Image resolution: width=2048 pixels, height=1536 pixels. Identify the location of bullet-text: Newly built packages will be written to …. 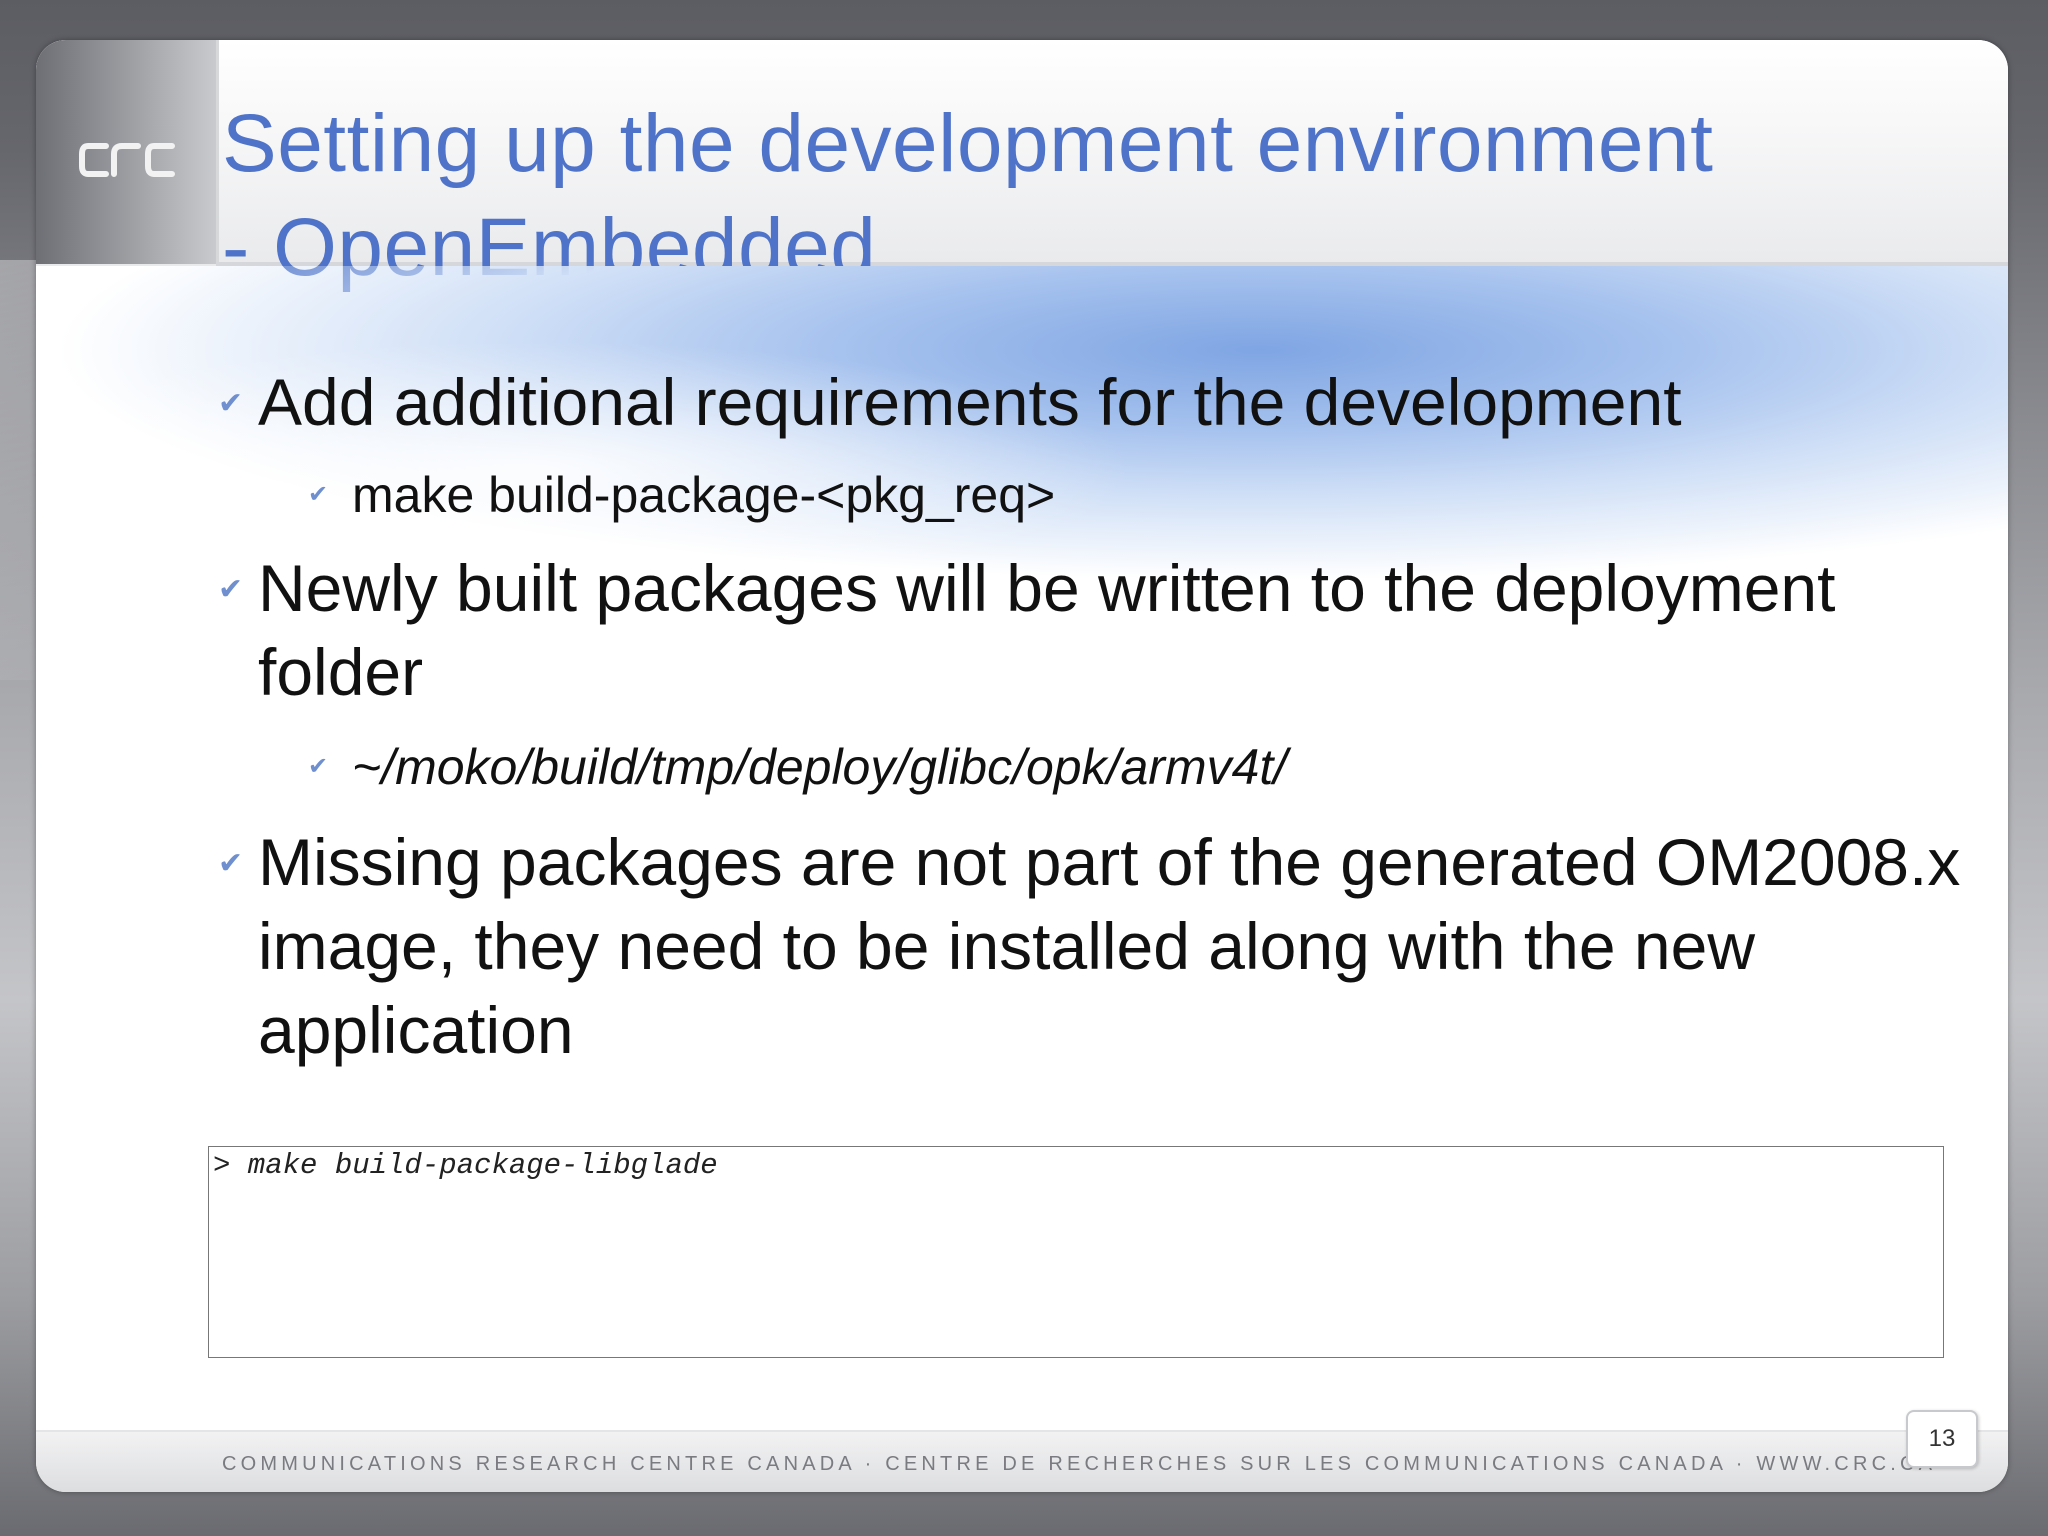
(1047, 630).